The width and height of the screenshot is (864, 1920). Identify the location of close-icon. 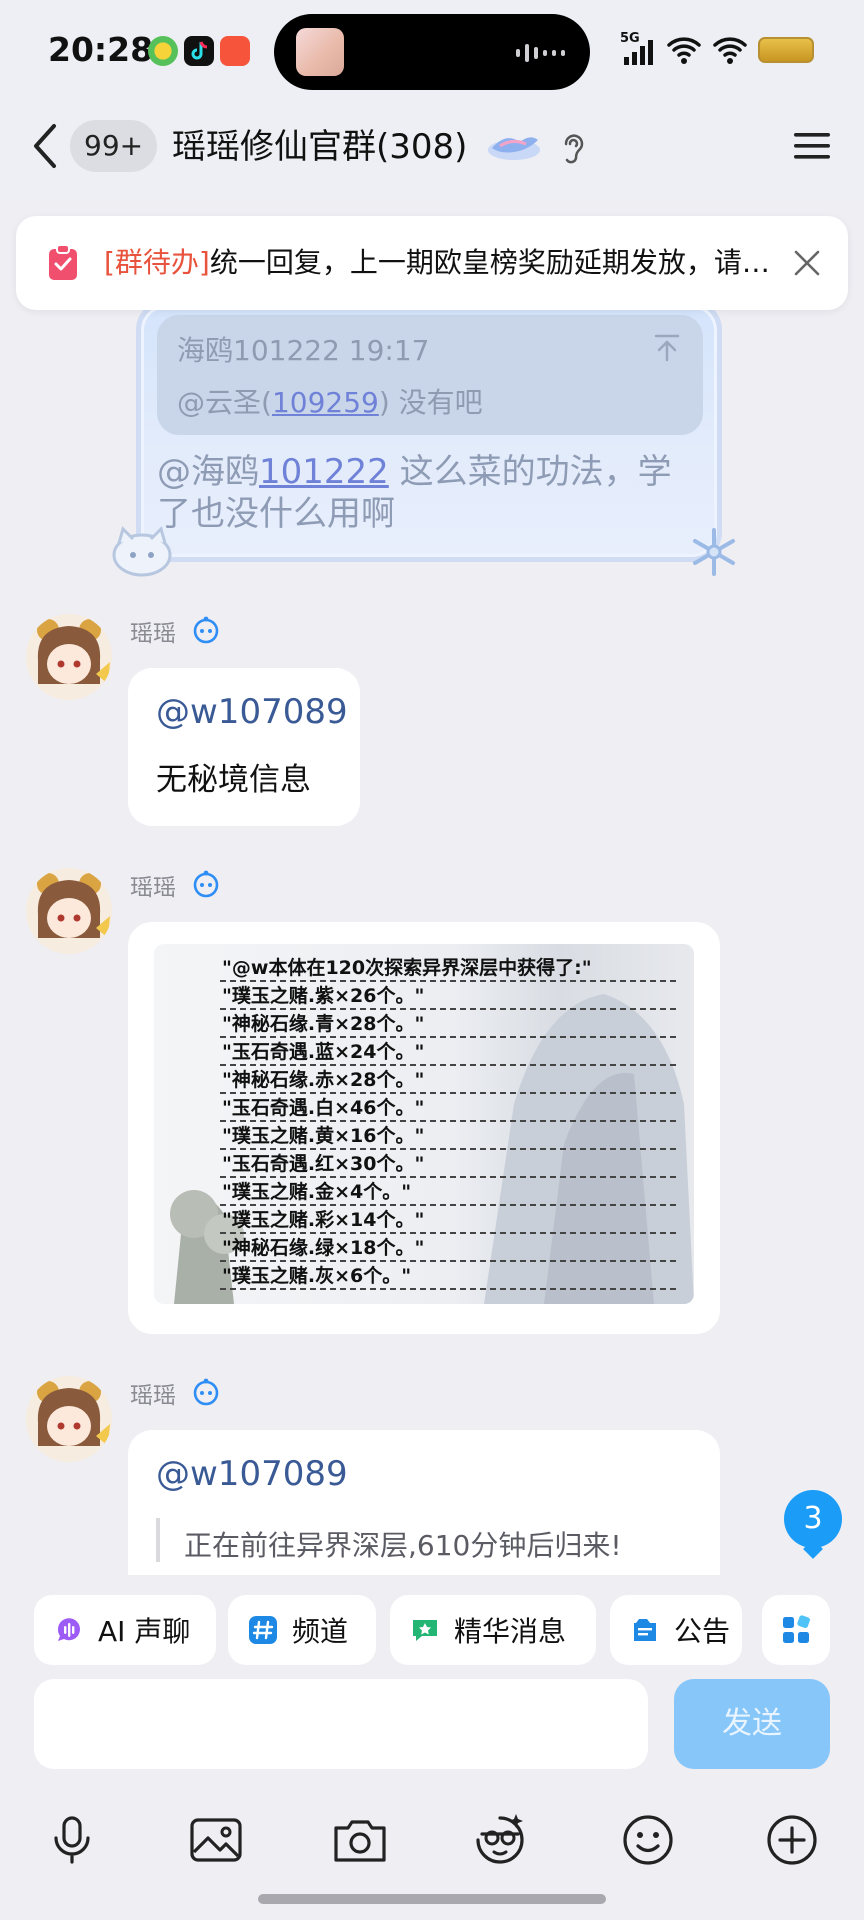
(807, 263).